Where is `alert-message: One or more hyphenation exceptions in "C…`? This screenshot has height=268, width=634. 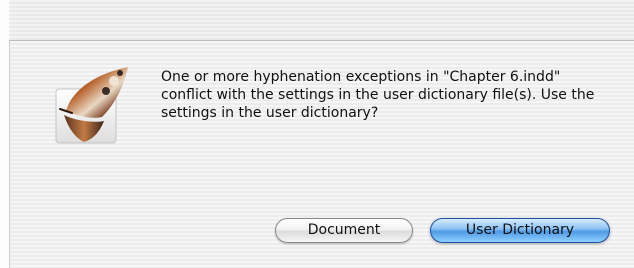 alert-message: One or more hyphenation exceptions in "C… is located at coordinates (378, 95).